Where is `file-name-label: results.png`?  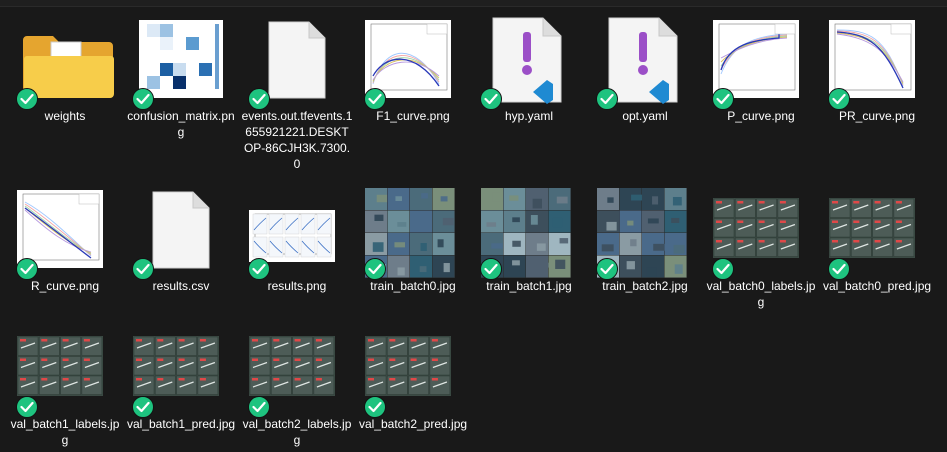 file-name-label: results.png is located at coordinates (297, 286).